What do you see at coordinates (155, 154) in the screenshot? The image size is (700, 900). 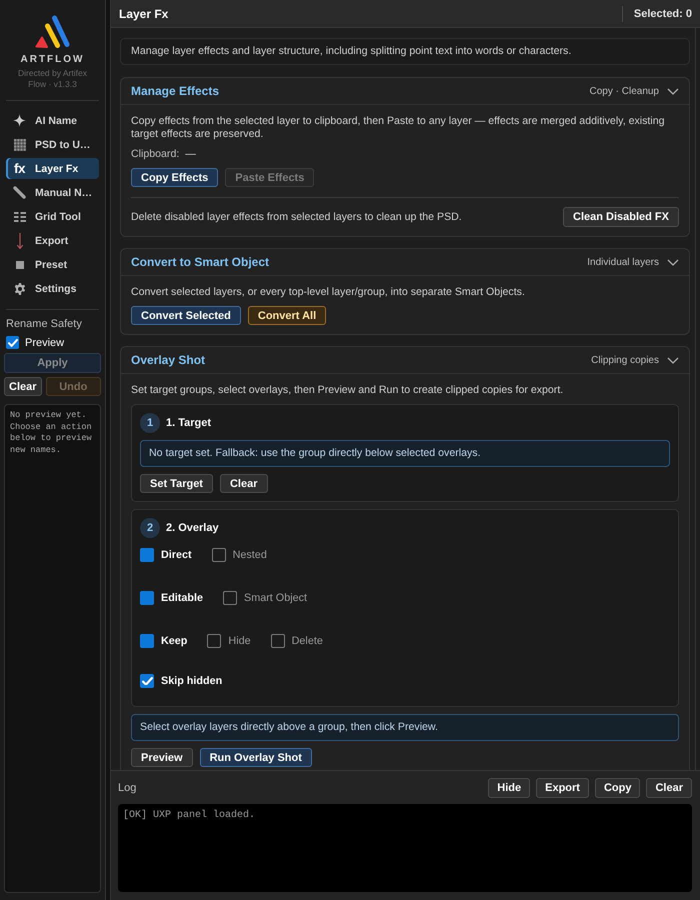 I see `field-label: Clipboard:` at bounding box center [155, 154].